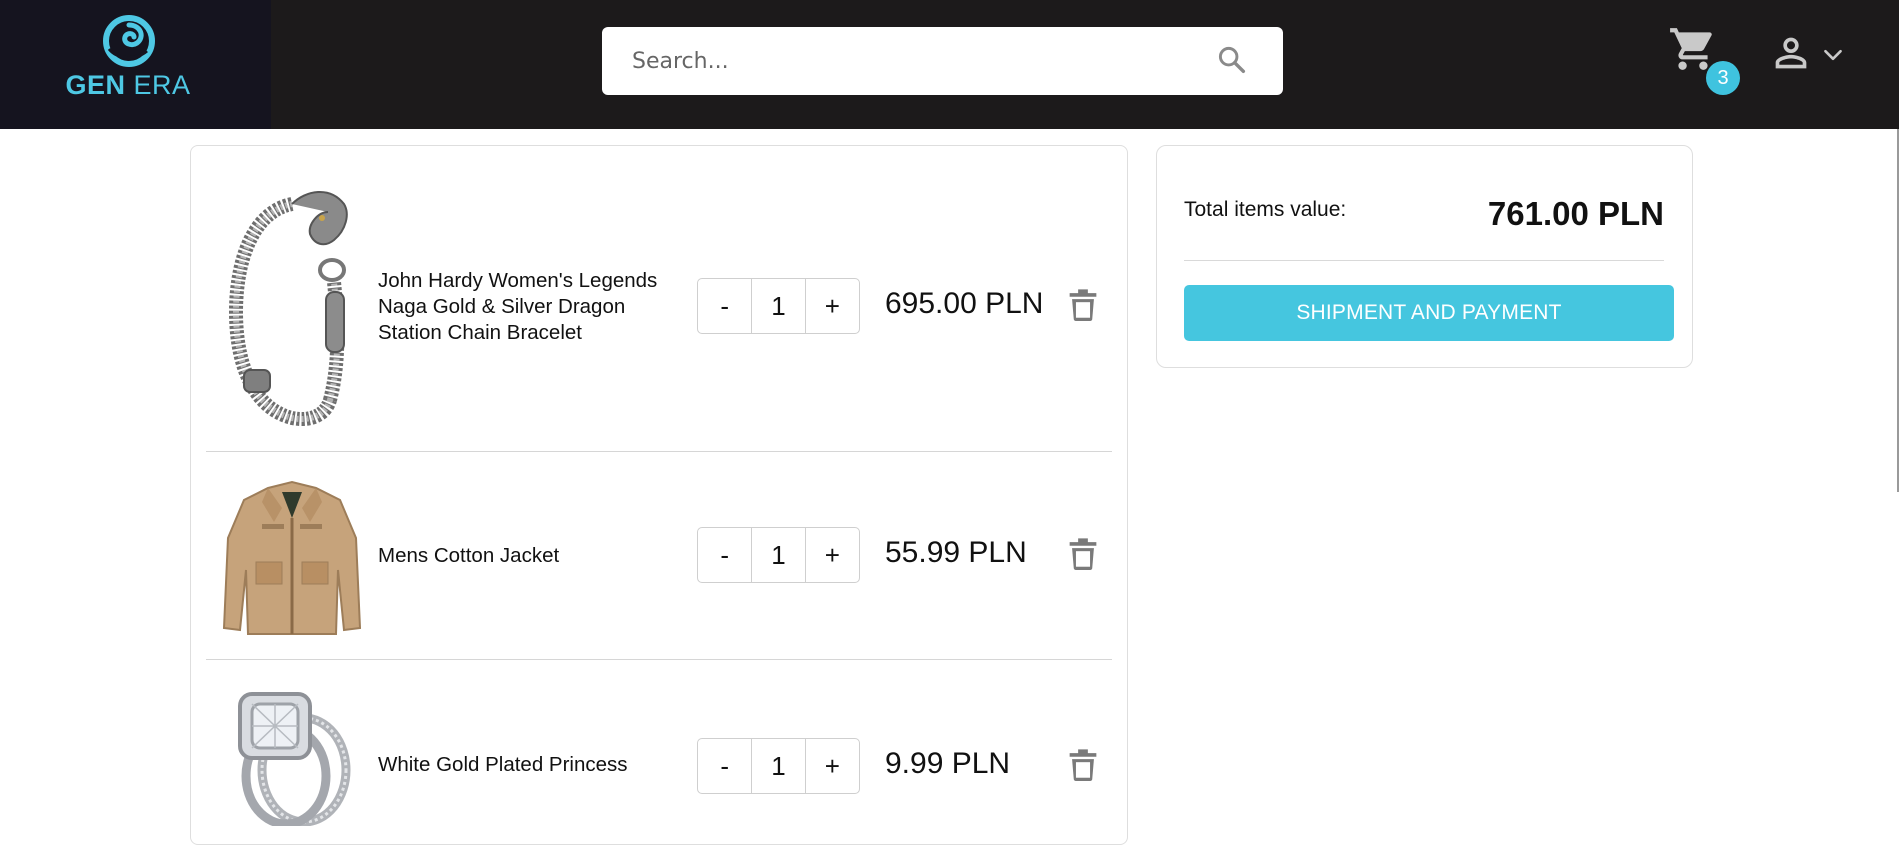 The image size is (1899, 845). What do you see at coordinates (1429, 313) in the screenshot?
I see `shipment-and-payment-button: SHIPMENT AND PAYMENT` at bounding box center [1429, 313].